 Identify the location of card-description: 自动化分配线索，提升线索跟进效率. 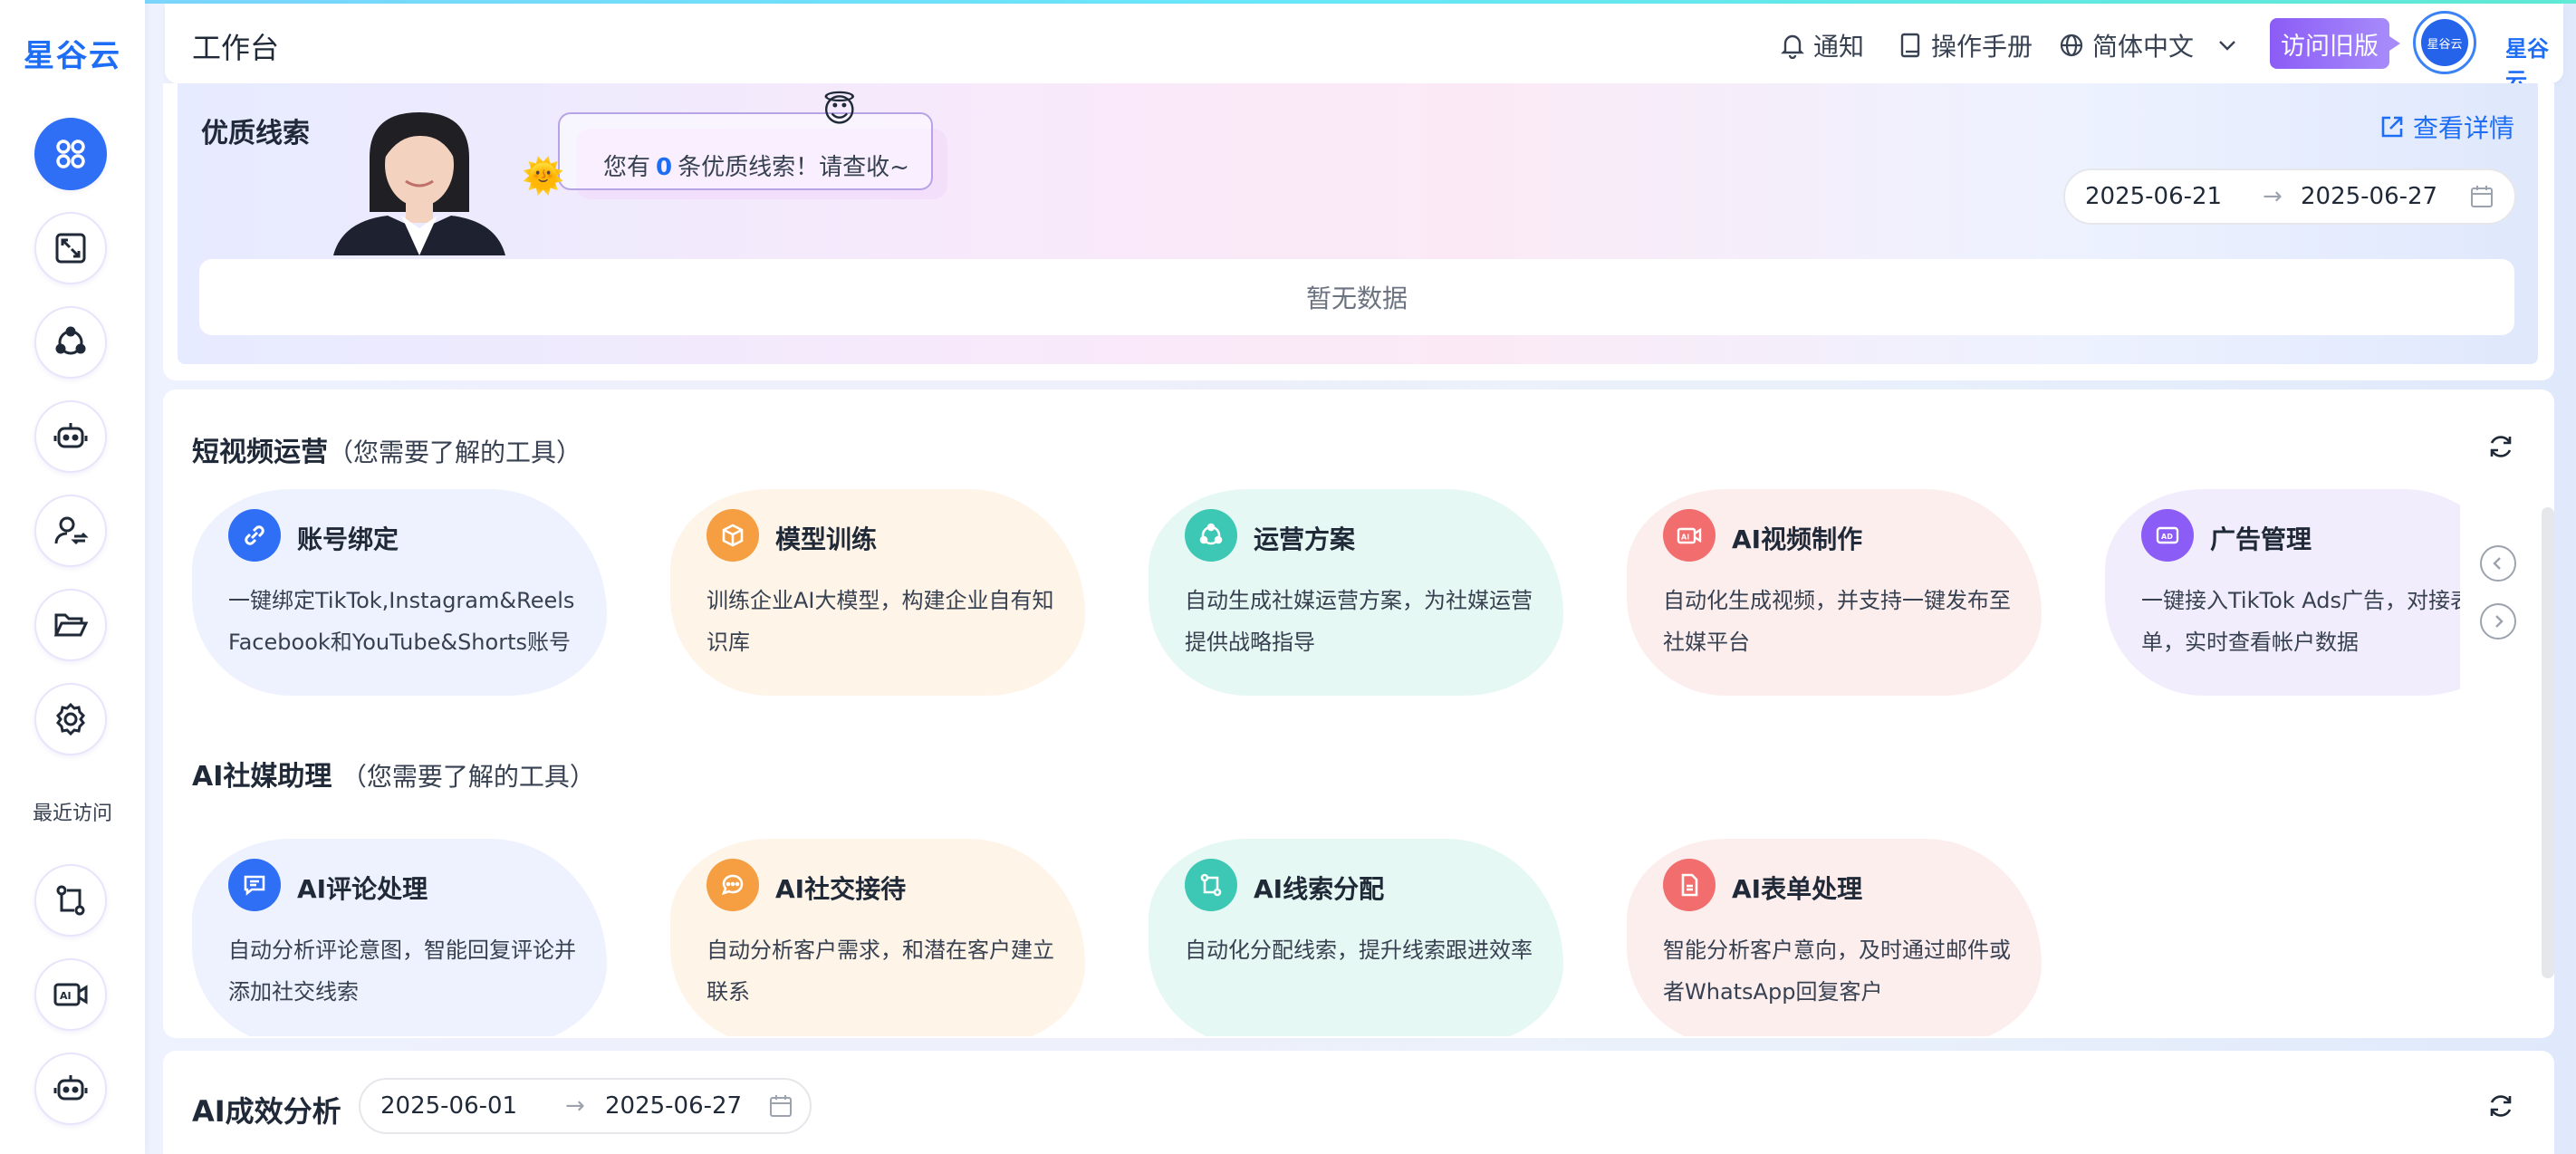
(1359, 951).